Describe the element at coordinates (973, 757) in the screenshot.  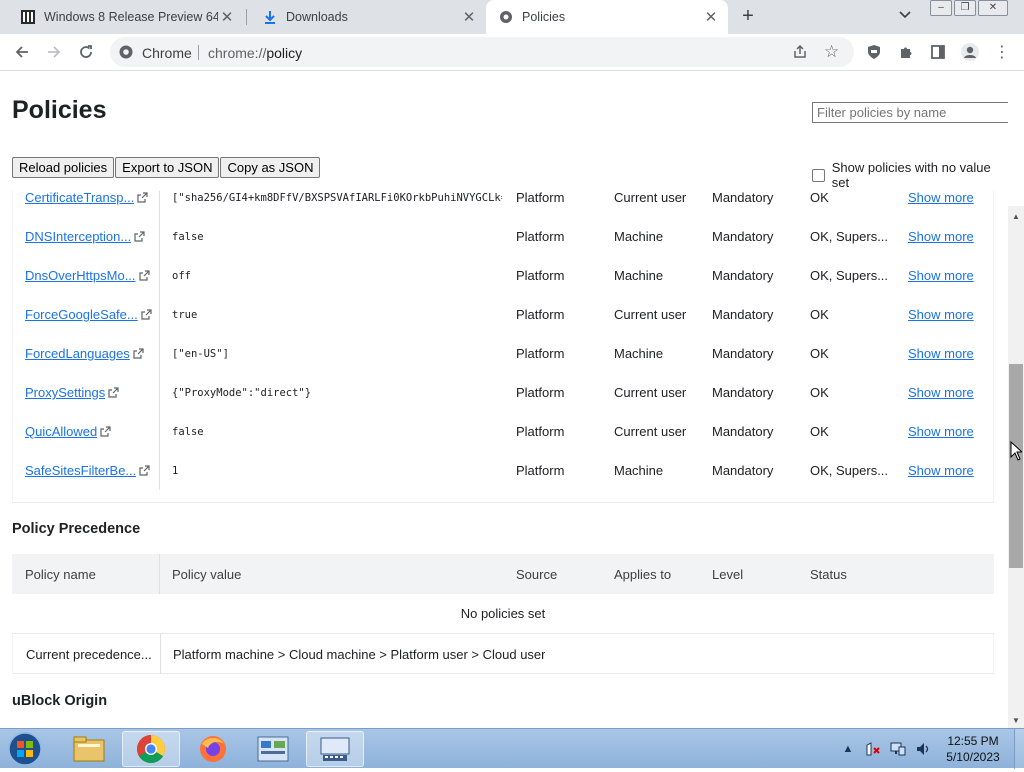
I see `clock-date: 5/10/2023` at that location.